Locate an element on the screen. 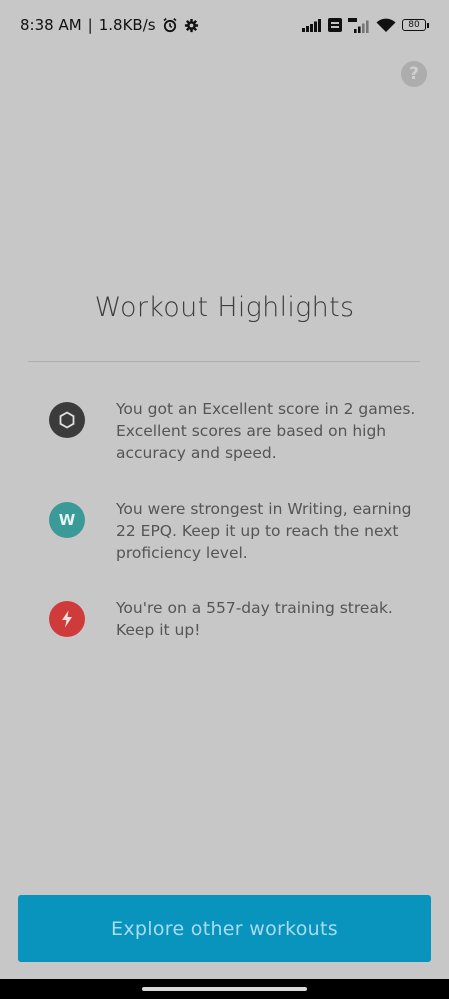 This screenshot has height=999, width=449. status-bar: 8:38 AM | 1.8KB/s 80 is located at coordinates (224, 25).